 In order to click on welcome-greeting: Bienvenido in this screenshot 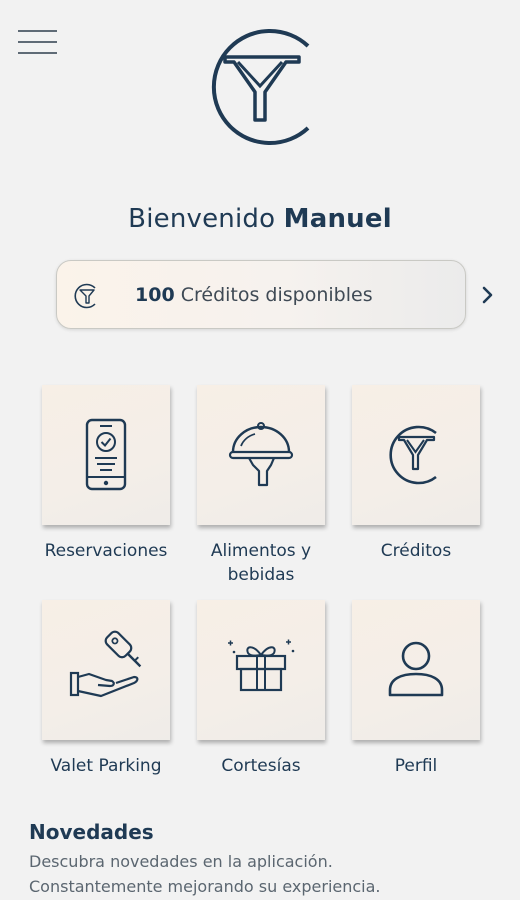, I will do `click(202, 219)`.